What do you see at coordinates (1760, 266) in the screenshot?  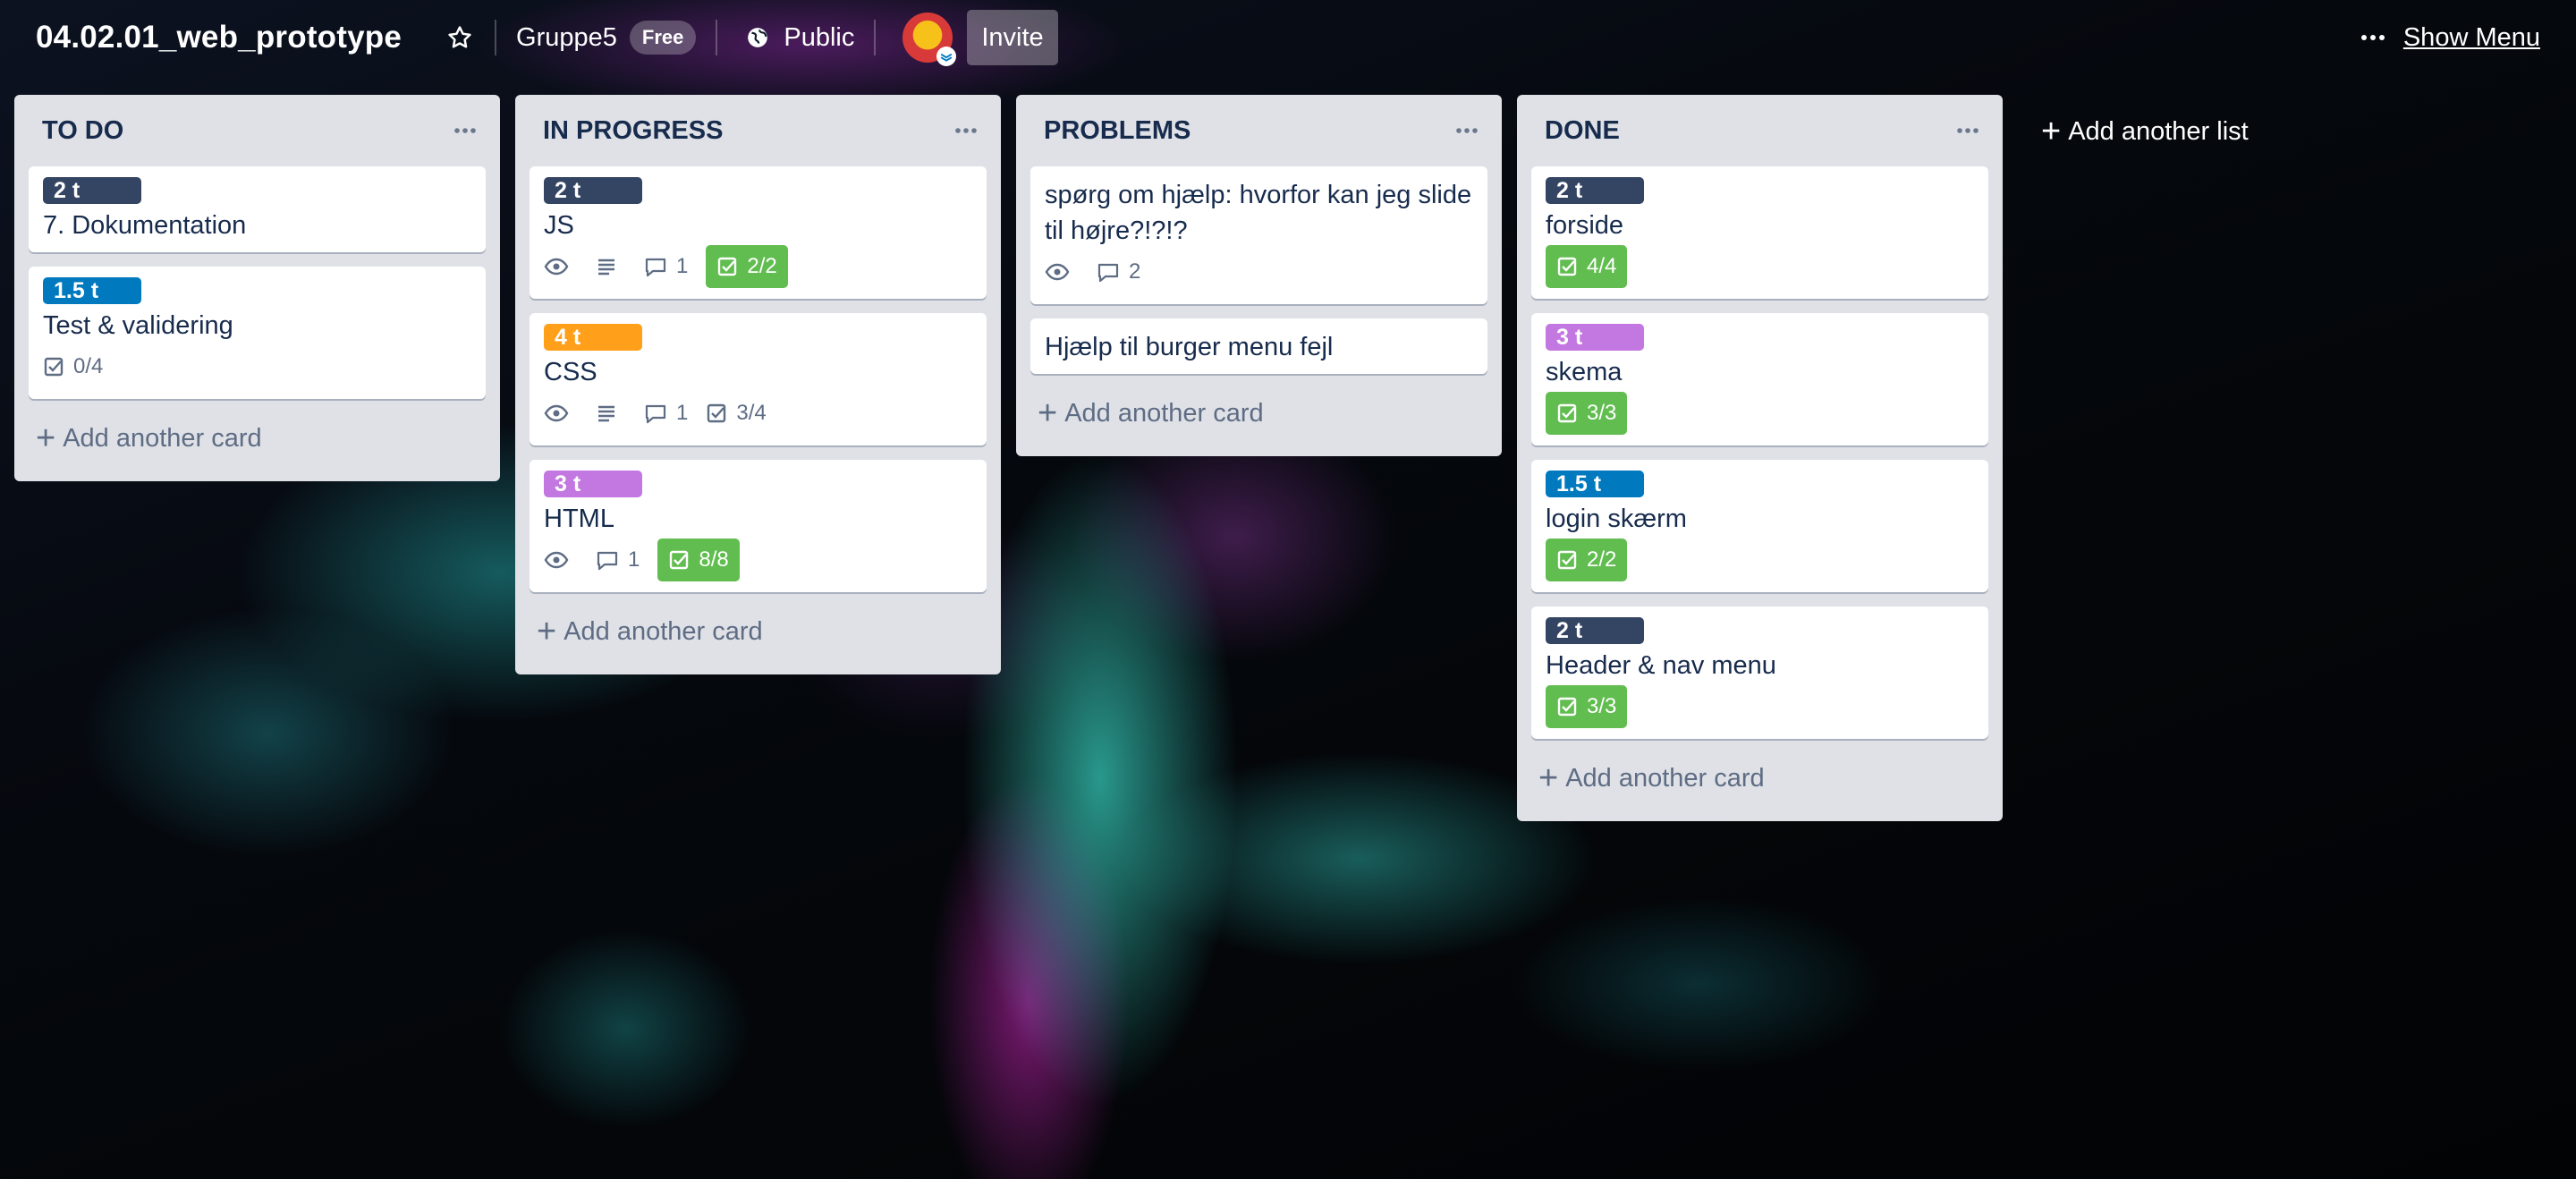 I see `card-badges: 4/4` at bounding box center [1760, 266].